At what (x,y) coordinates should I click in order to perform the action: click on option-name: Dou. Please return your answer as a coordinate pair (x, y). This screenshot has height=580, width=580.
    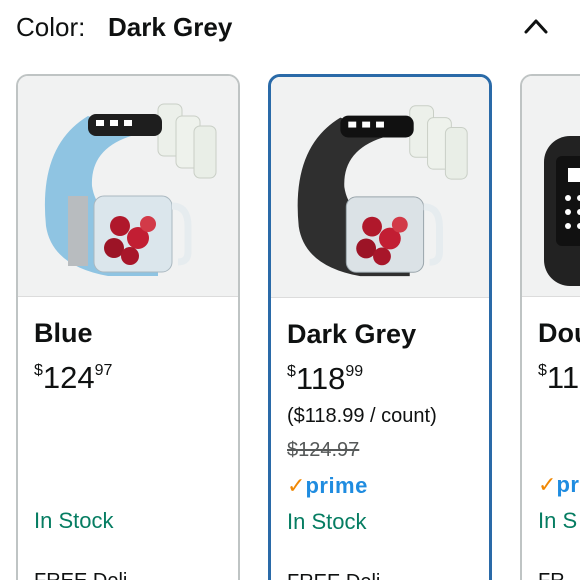
    Looking at the image, I should click on (559, 333).